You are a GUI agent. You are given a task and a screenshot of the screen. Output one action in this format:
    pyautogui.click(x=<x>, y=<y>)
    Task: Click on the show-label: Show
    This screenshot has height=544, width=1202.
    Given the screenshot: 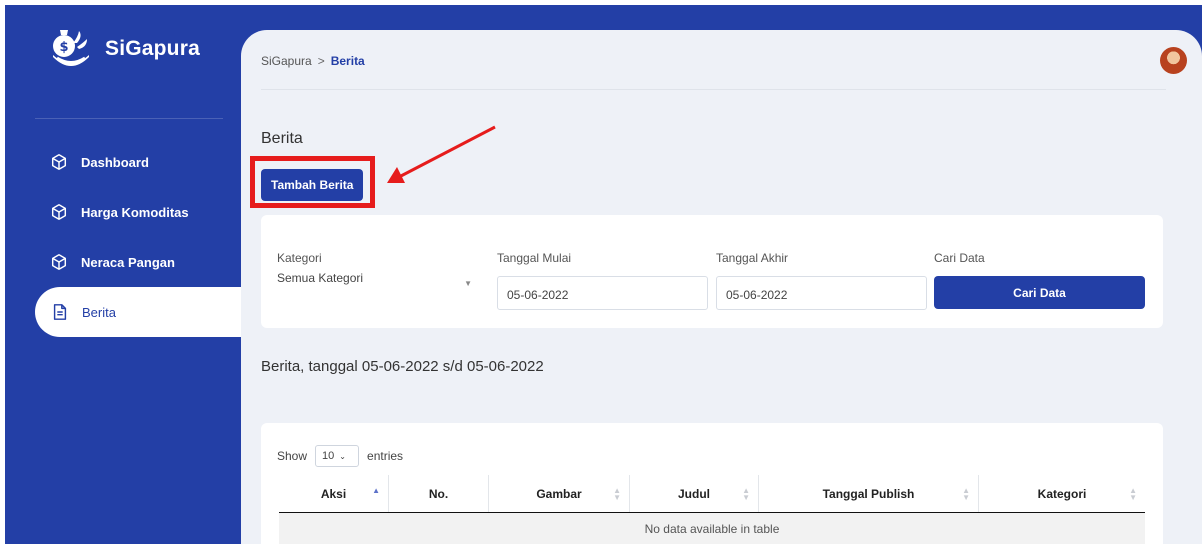 What is the action you would take?
    pyautogui.click(x=292, y=456)
    